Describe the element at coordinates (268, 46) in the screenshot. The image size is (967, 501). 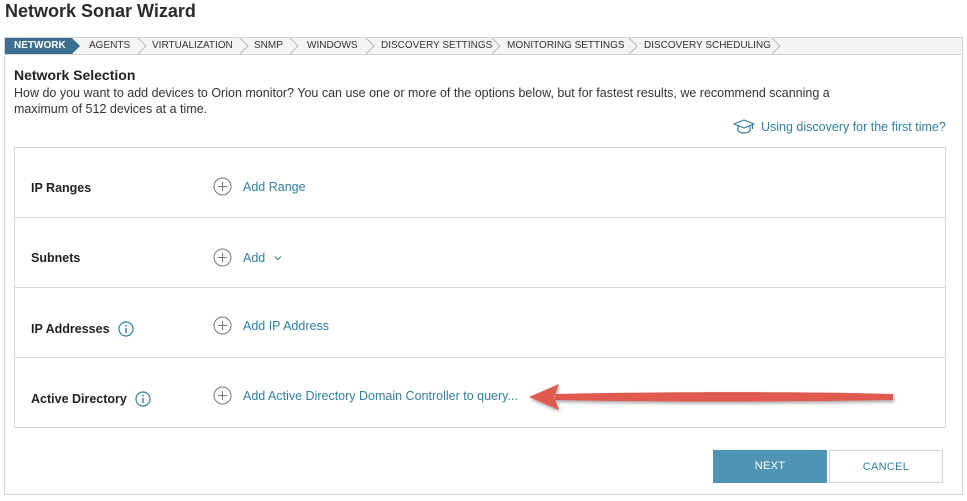
I see `step-snmp: SNMP` at that location.